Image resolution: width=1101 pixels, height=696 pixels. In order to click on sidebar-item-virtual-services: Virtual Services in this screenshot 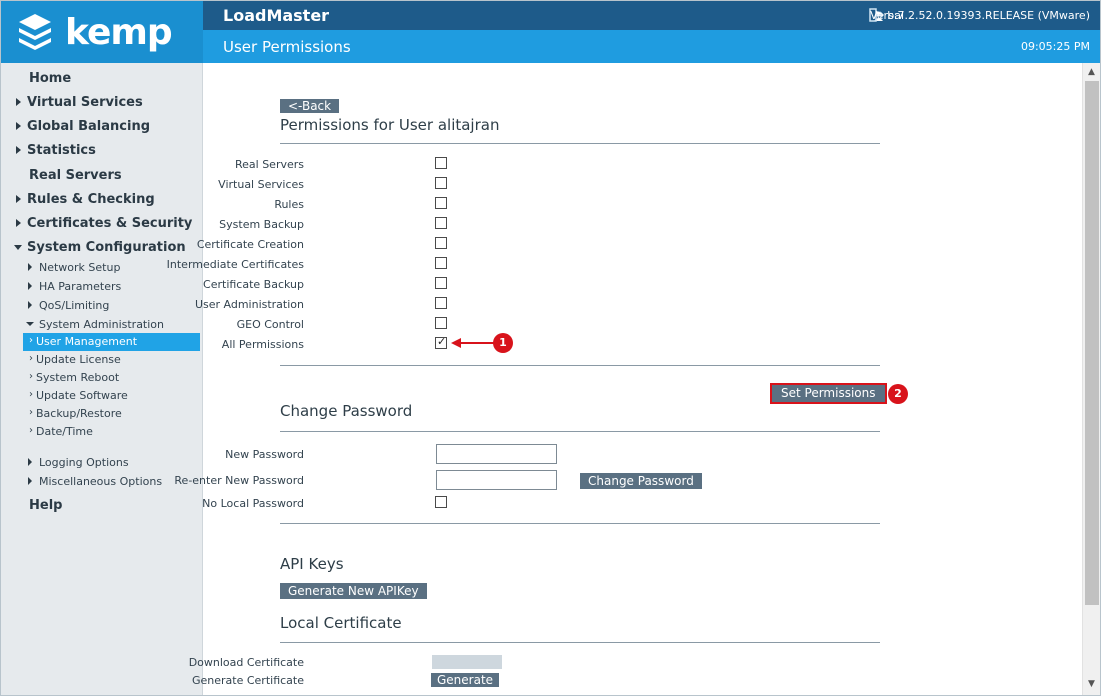, I will do `click(99, 104)`.